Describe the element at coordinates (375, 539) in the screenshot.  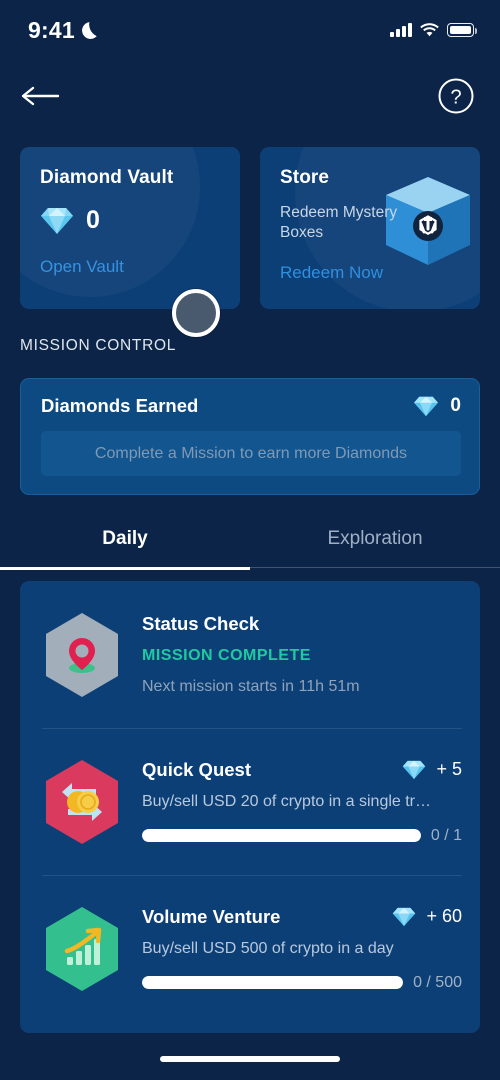
I see `tab-exploration: Exploration` at that location.